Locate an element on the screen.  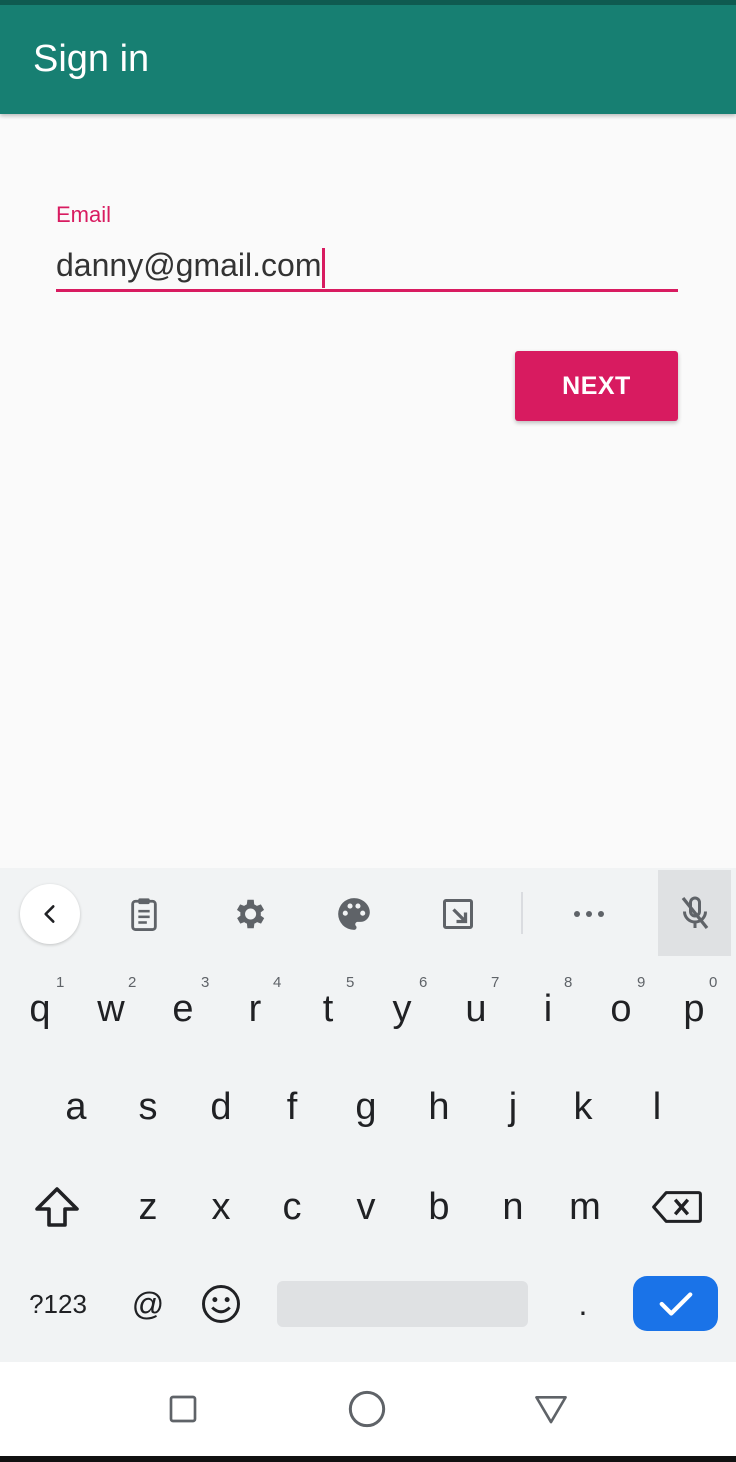
key-a: a is located at coordinates (76, 1107).